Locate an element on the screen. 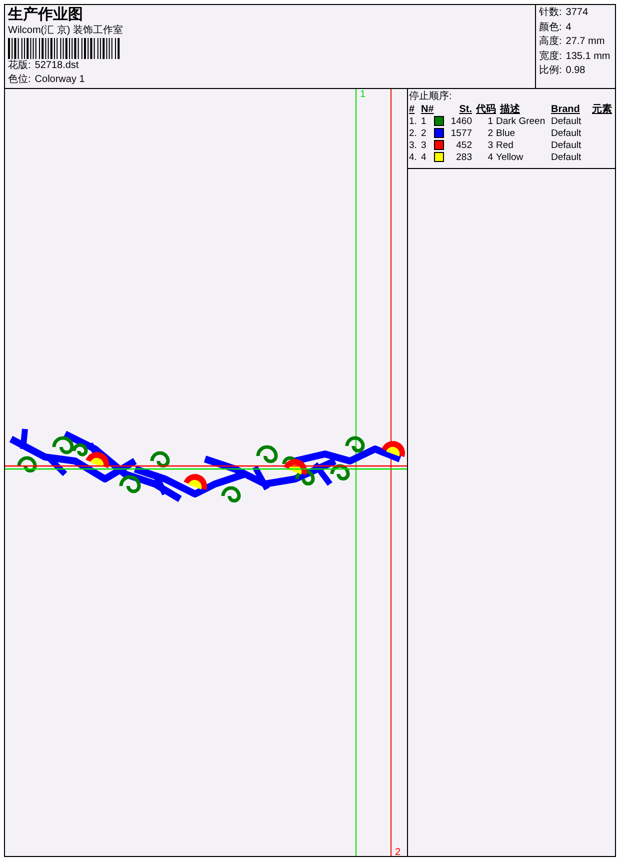 Image resolution: width=620 pixels, height=861 pixels. stat-value: 3774 is located at coordinates (577, 13).